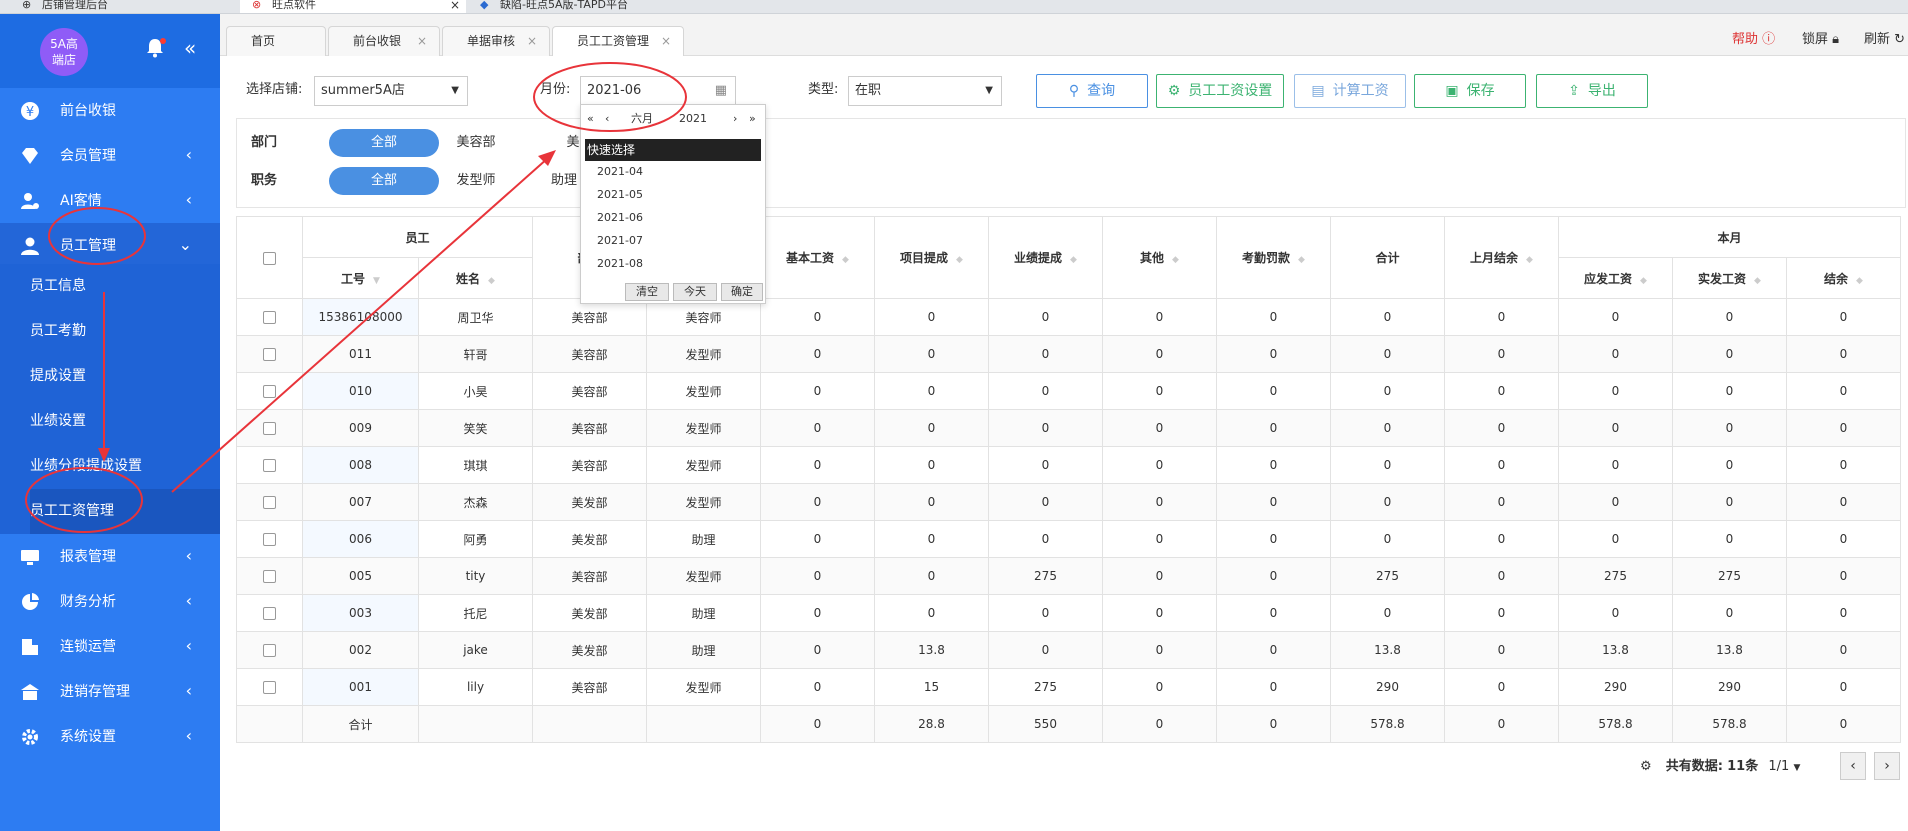 This screenshot has height=831, width=1908. I want to click on picker-year: 2021, so click(693, 119).